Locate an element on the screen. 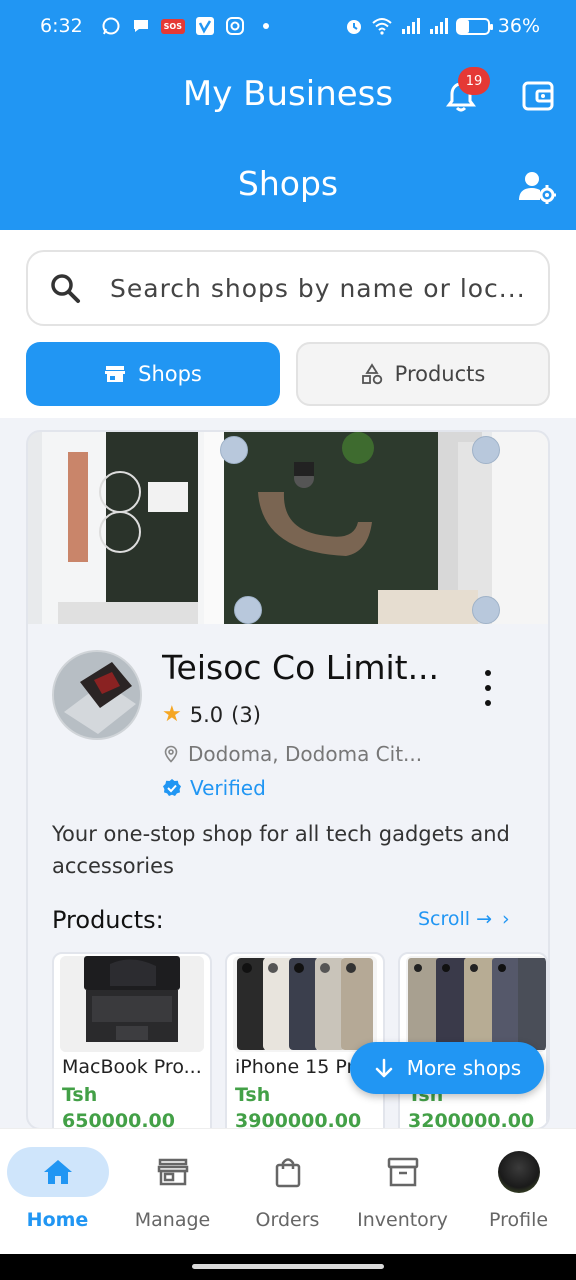 Image resolution: width=576 pixels, height=1280 pixels. notification-badge: 19 is located at coordinates (474, 81).